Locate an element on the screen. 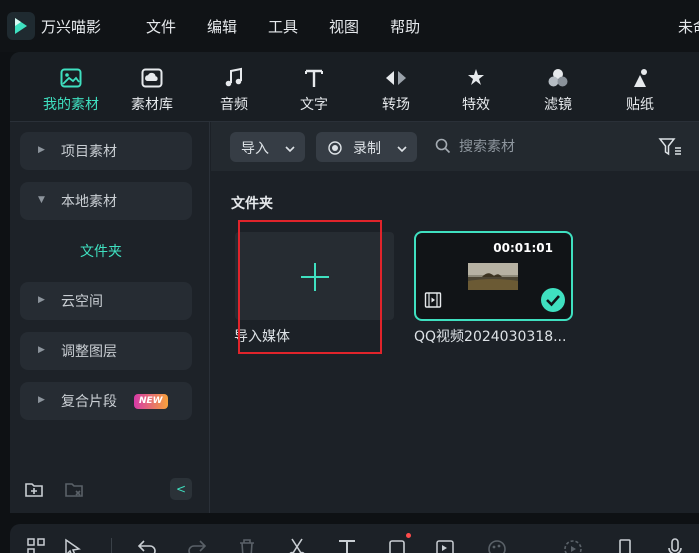 The width and height of the screenshot is (699, 553). record-icon is located at coordinates (335, 147).